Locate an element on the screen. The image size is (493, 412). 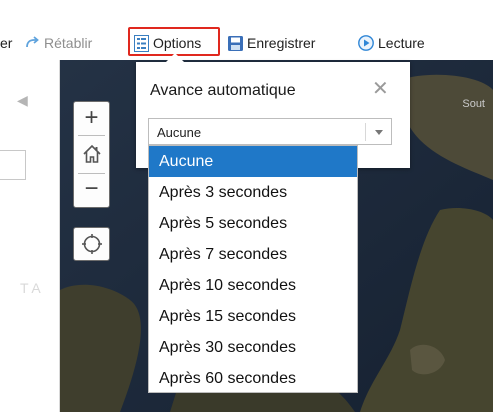
collapse-left-icon: ◀ is located at coordinates (22, 100).